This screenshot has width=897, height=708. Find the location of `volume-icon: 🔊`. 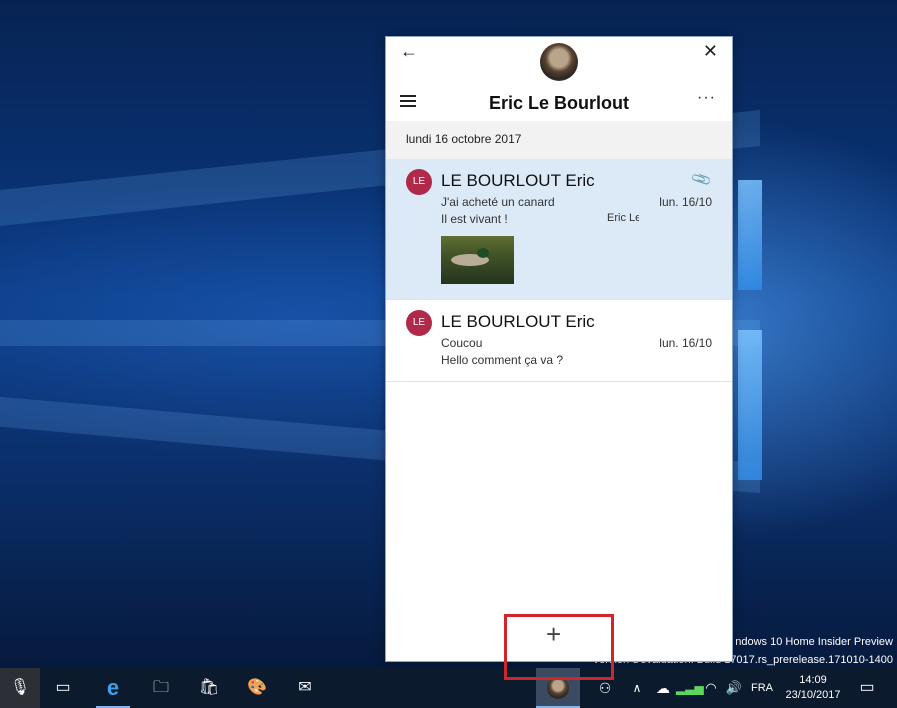

volume-icon: 🔊 is located at coordinates (734, 688).